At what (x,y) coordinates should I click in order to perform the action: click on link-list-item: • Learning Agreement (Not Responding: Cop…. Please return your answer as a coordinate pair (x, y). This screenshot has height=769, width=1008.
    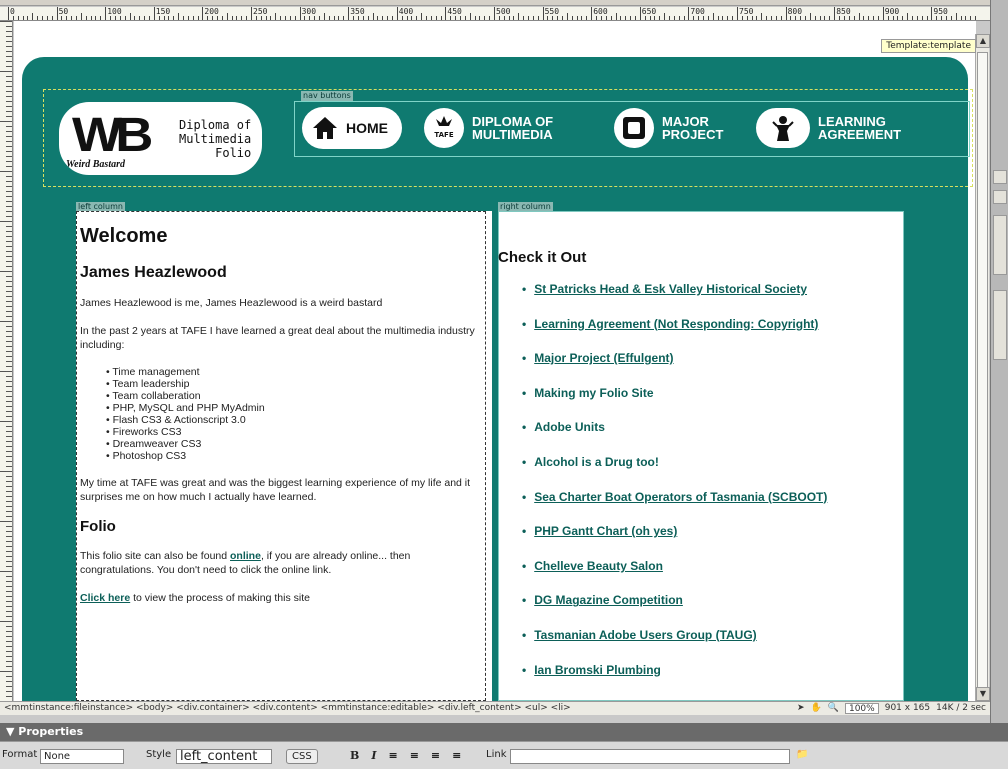
    Looking at the image, I should click on (713, 334).